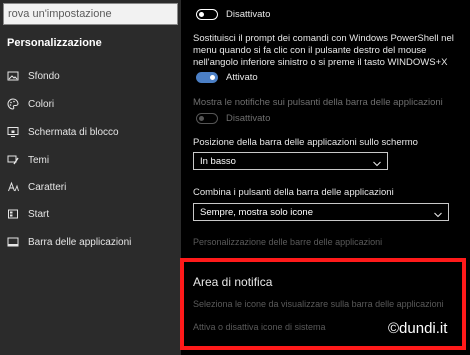 The height and width of the screenshot is (355, 470). I want to click on sidebar-item-label: Sfondo, so click(44, 76).